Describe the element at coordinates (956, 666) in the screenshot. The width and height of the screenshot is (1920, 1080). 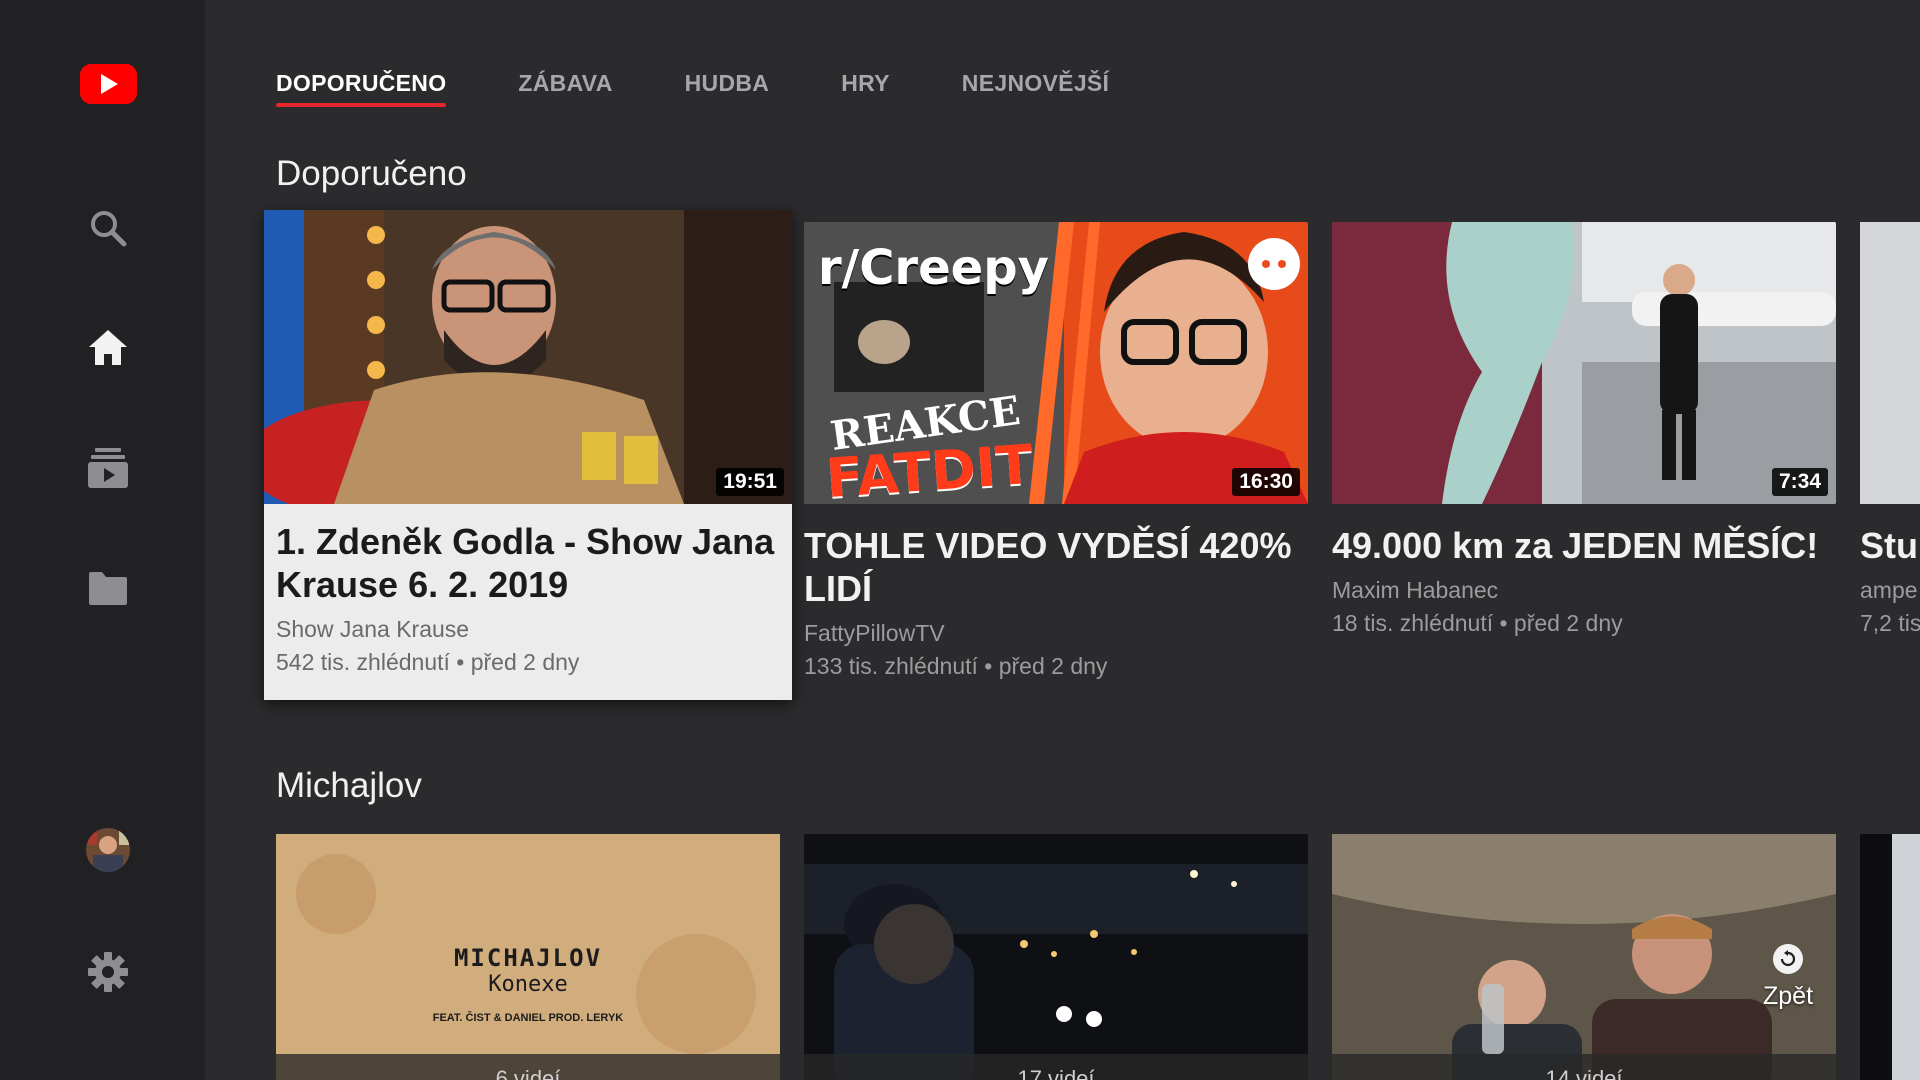
I see `video-meta: 133 tis. zhlédnutí • před 2 dny` at that location.